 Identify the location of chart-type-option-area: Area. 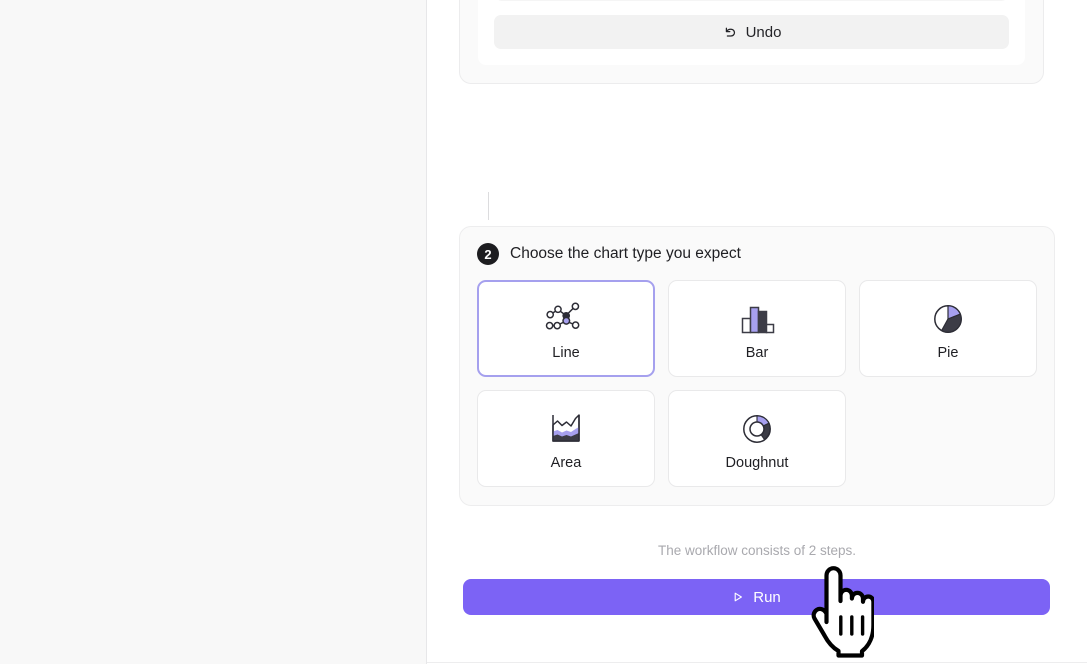
(566, 438).